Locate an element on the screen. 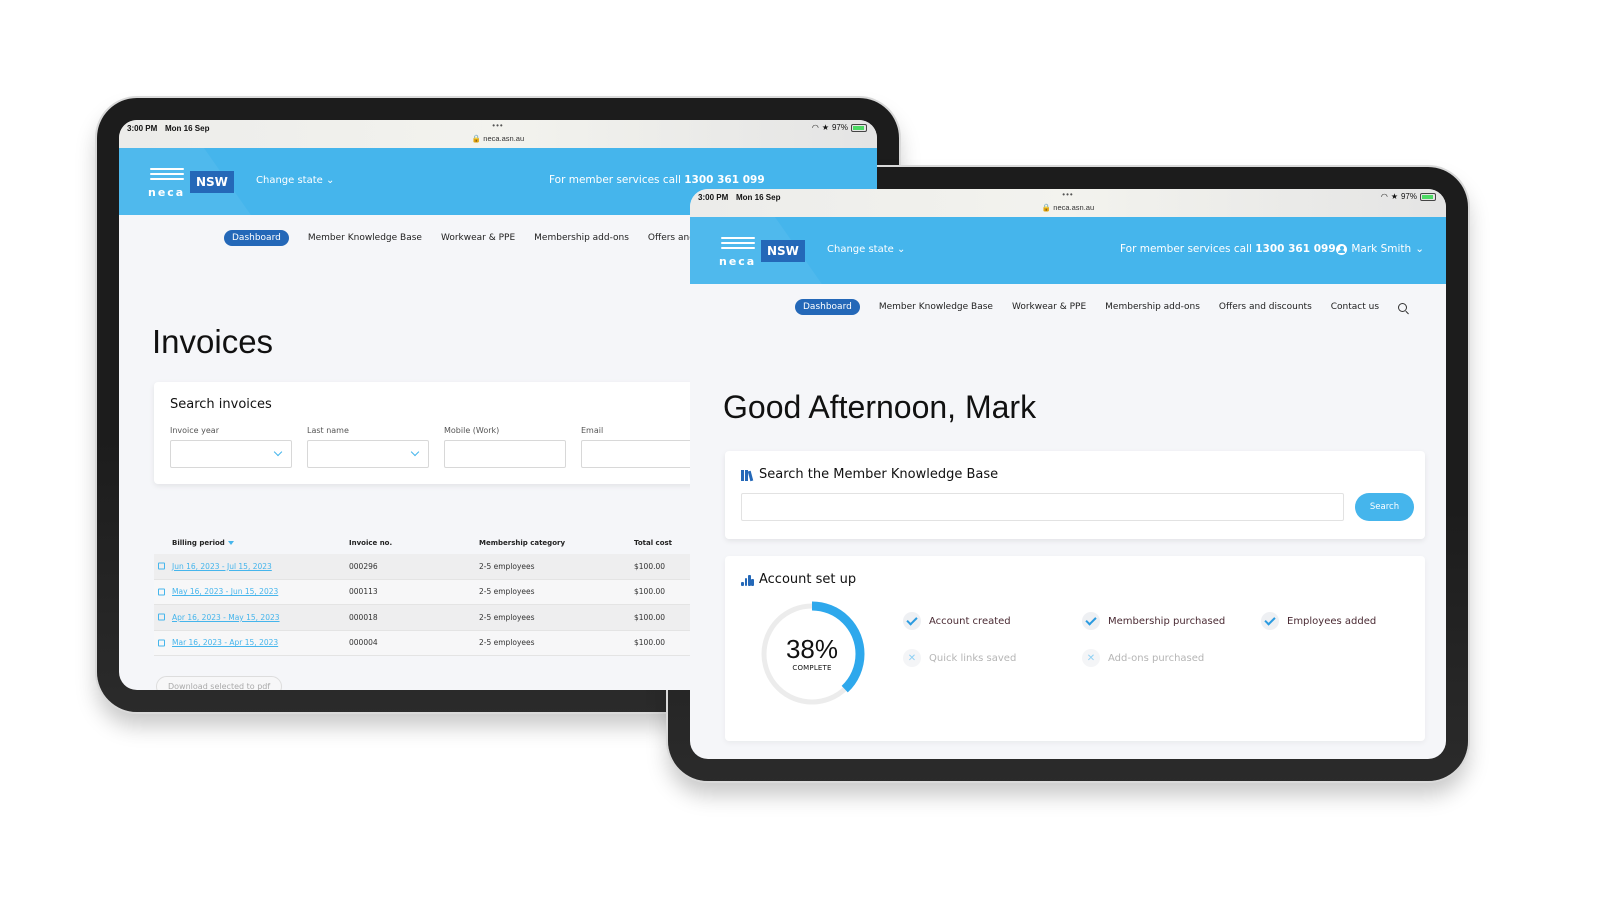  bar-chart-icon is located at coordinates (747, 580).